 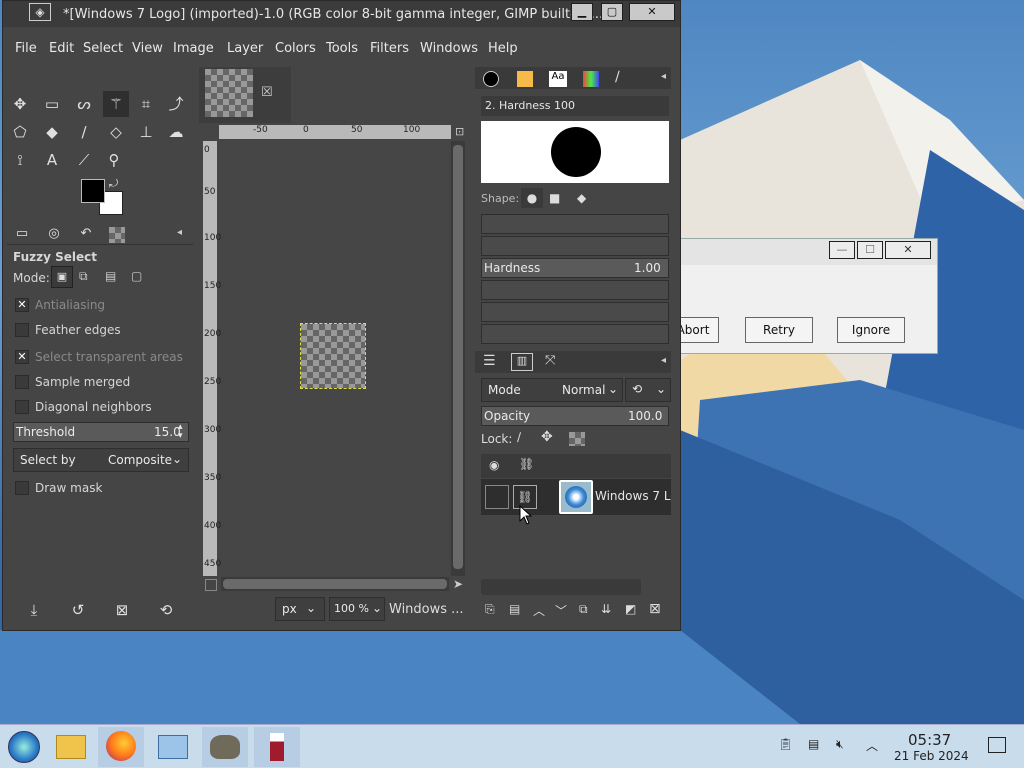 What do you see at coordinates (113, 184) in the screenshot?
I see `swap-colors-icon: ⤾` at bounding box center [113, 184].